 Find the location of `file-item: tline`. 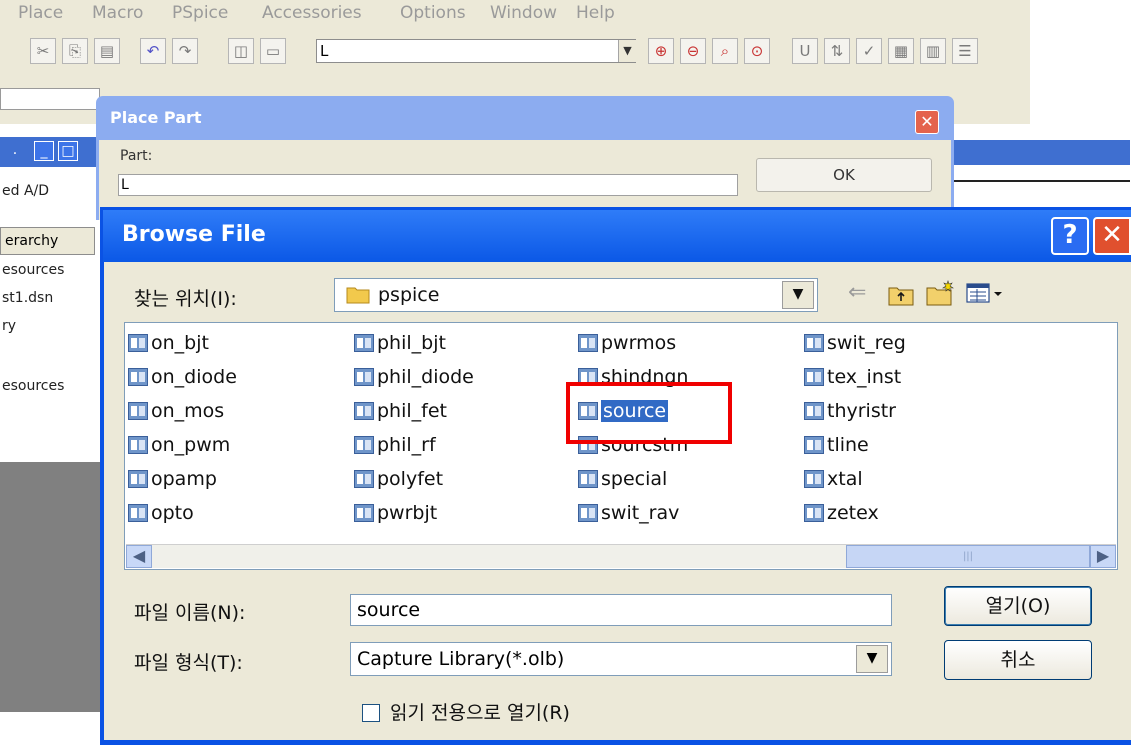

file-item: tline is located at coordinates (836, 445).